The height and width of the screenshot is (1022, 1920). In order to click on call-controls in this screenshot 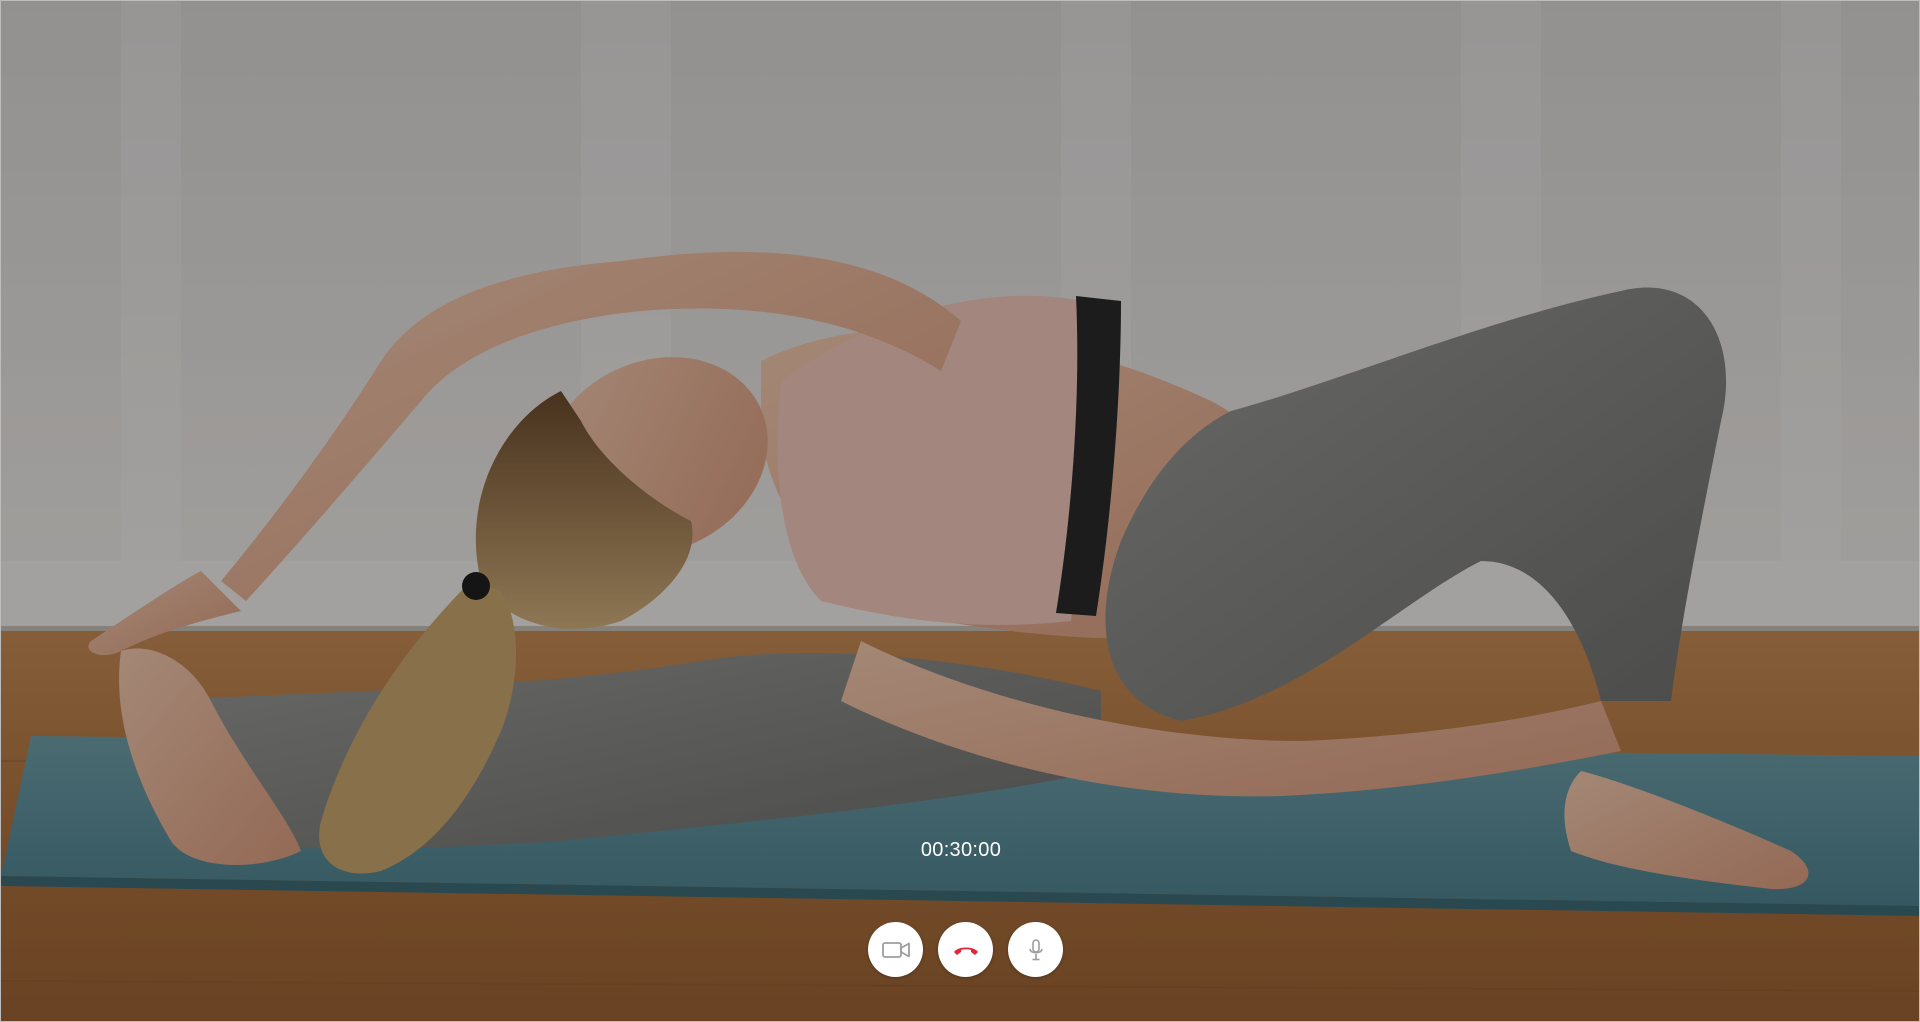, I will do `click(965, 949)`.